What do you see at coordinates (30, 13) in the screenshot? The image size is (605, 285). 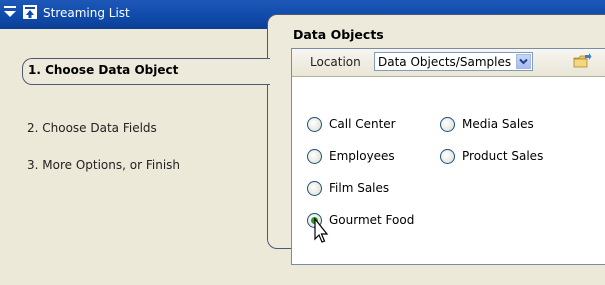 I see `app-icon` at bounding box center [30, 13].